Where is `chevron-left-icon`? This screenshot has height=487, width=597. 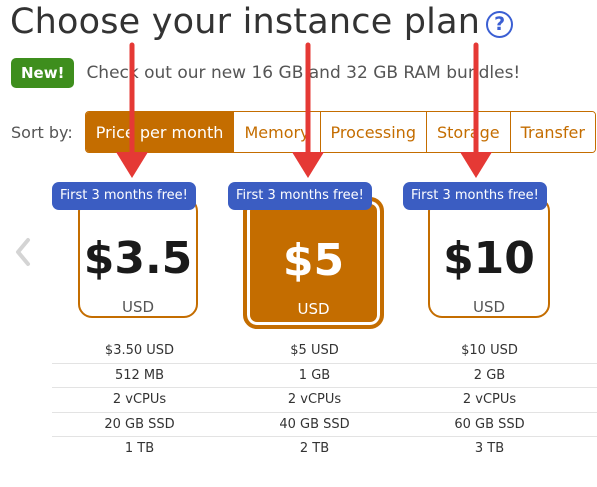 chevron-left-icon is located at coordinates (23, 252).